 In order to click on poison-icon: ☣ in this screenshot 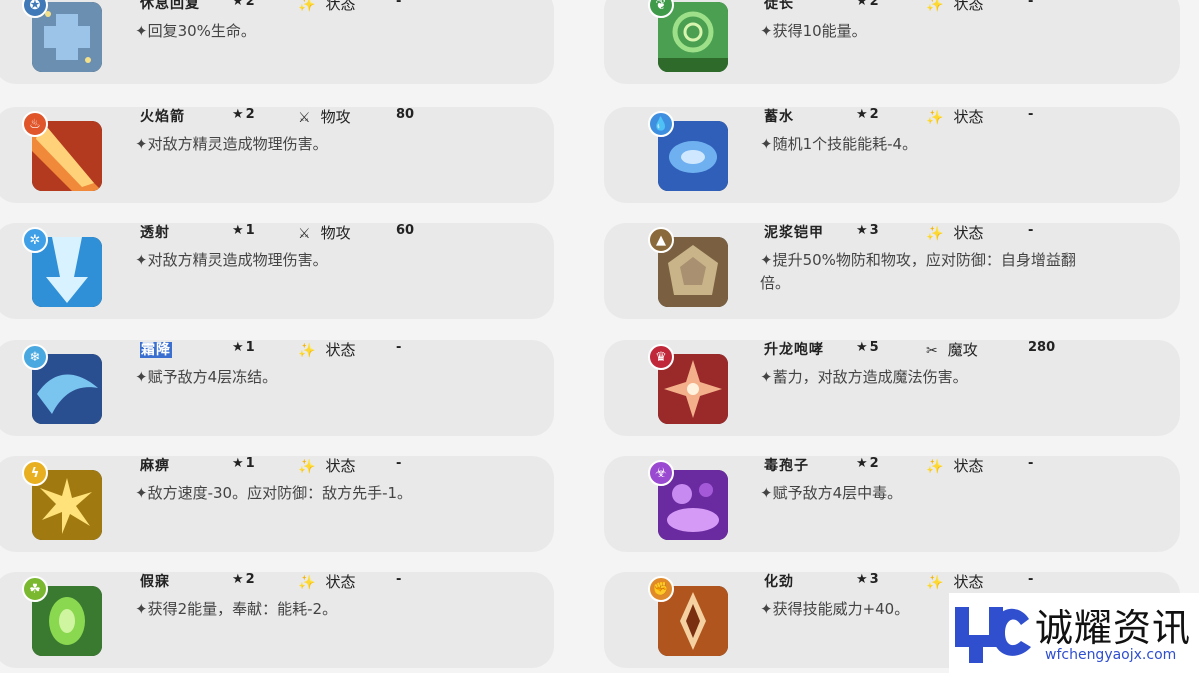, I will do `click(661, 473)`.